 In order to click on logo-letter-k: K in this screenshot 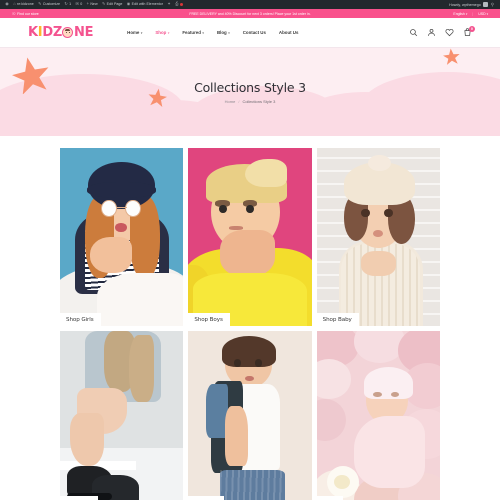, I will do `click(33, 32)`.